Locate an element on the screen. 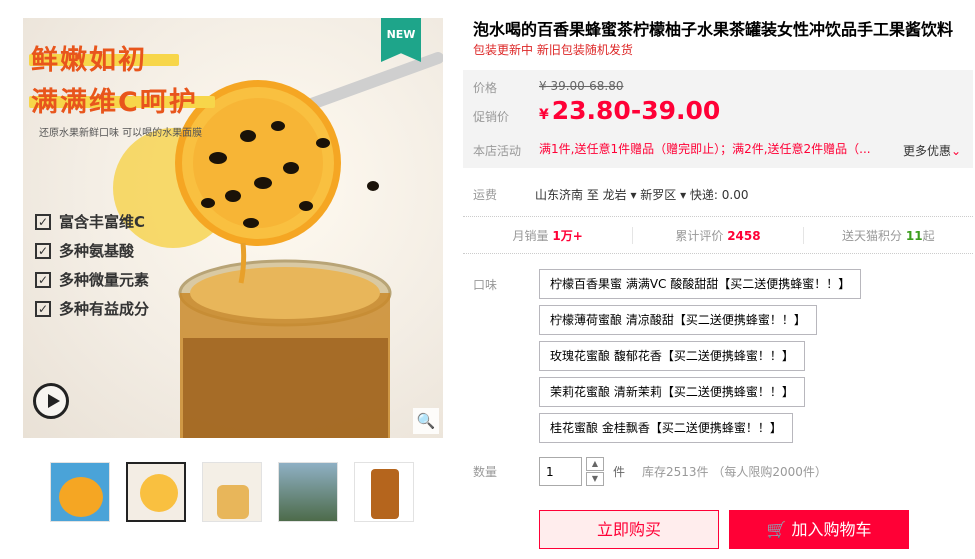 The height and width of the screenshot is (559, 975). add-to-cart-button: 🛒 加入购物车 is located at coordinates (819, 529).